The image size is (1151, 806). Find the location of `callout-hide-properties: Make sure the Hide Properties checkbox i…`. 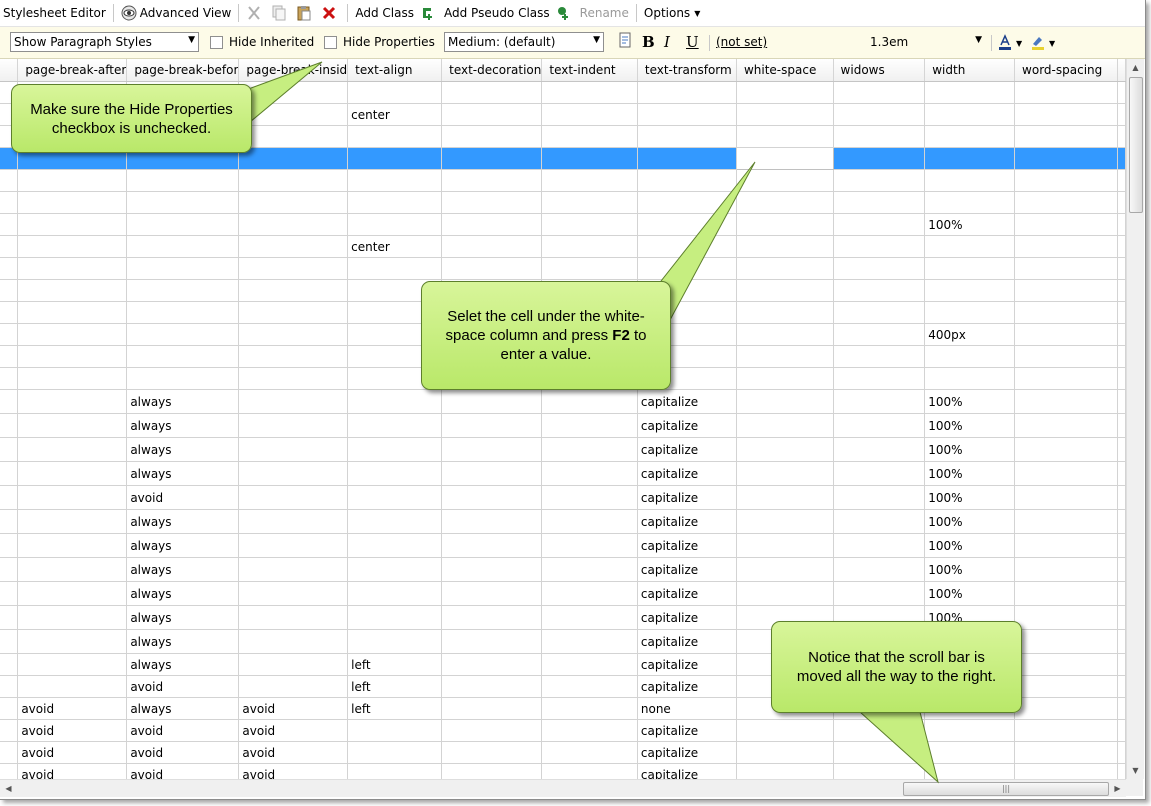

callout-hide-properties: Make sure the Hide Properties checkbox i… is located at coordinates (131, 118).